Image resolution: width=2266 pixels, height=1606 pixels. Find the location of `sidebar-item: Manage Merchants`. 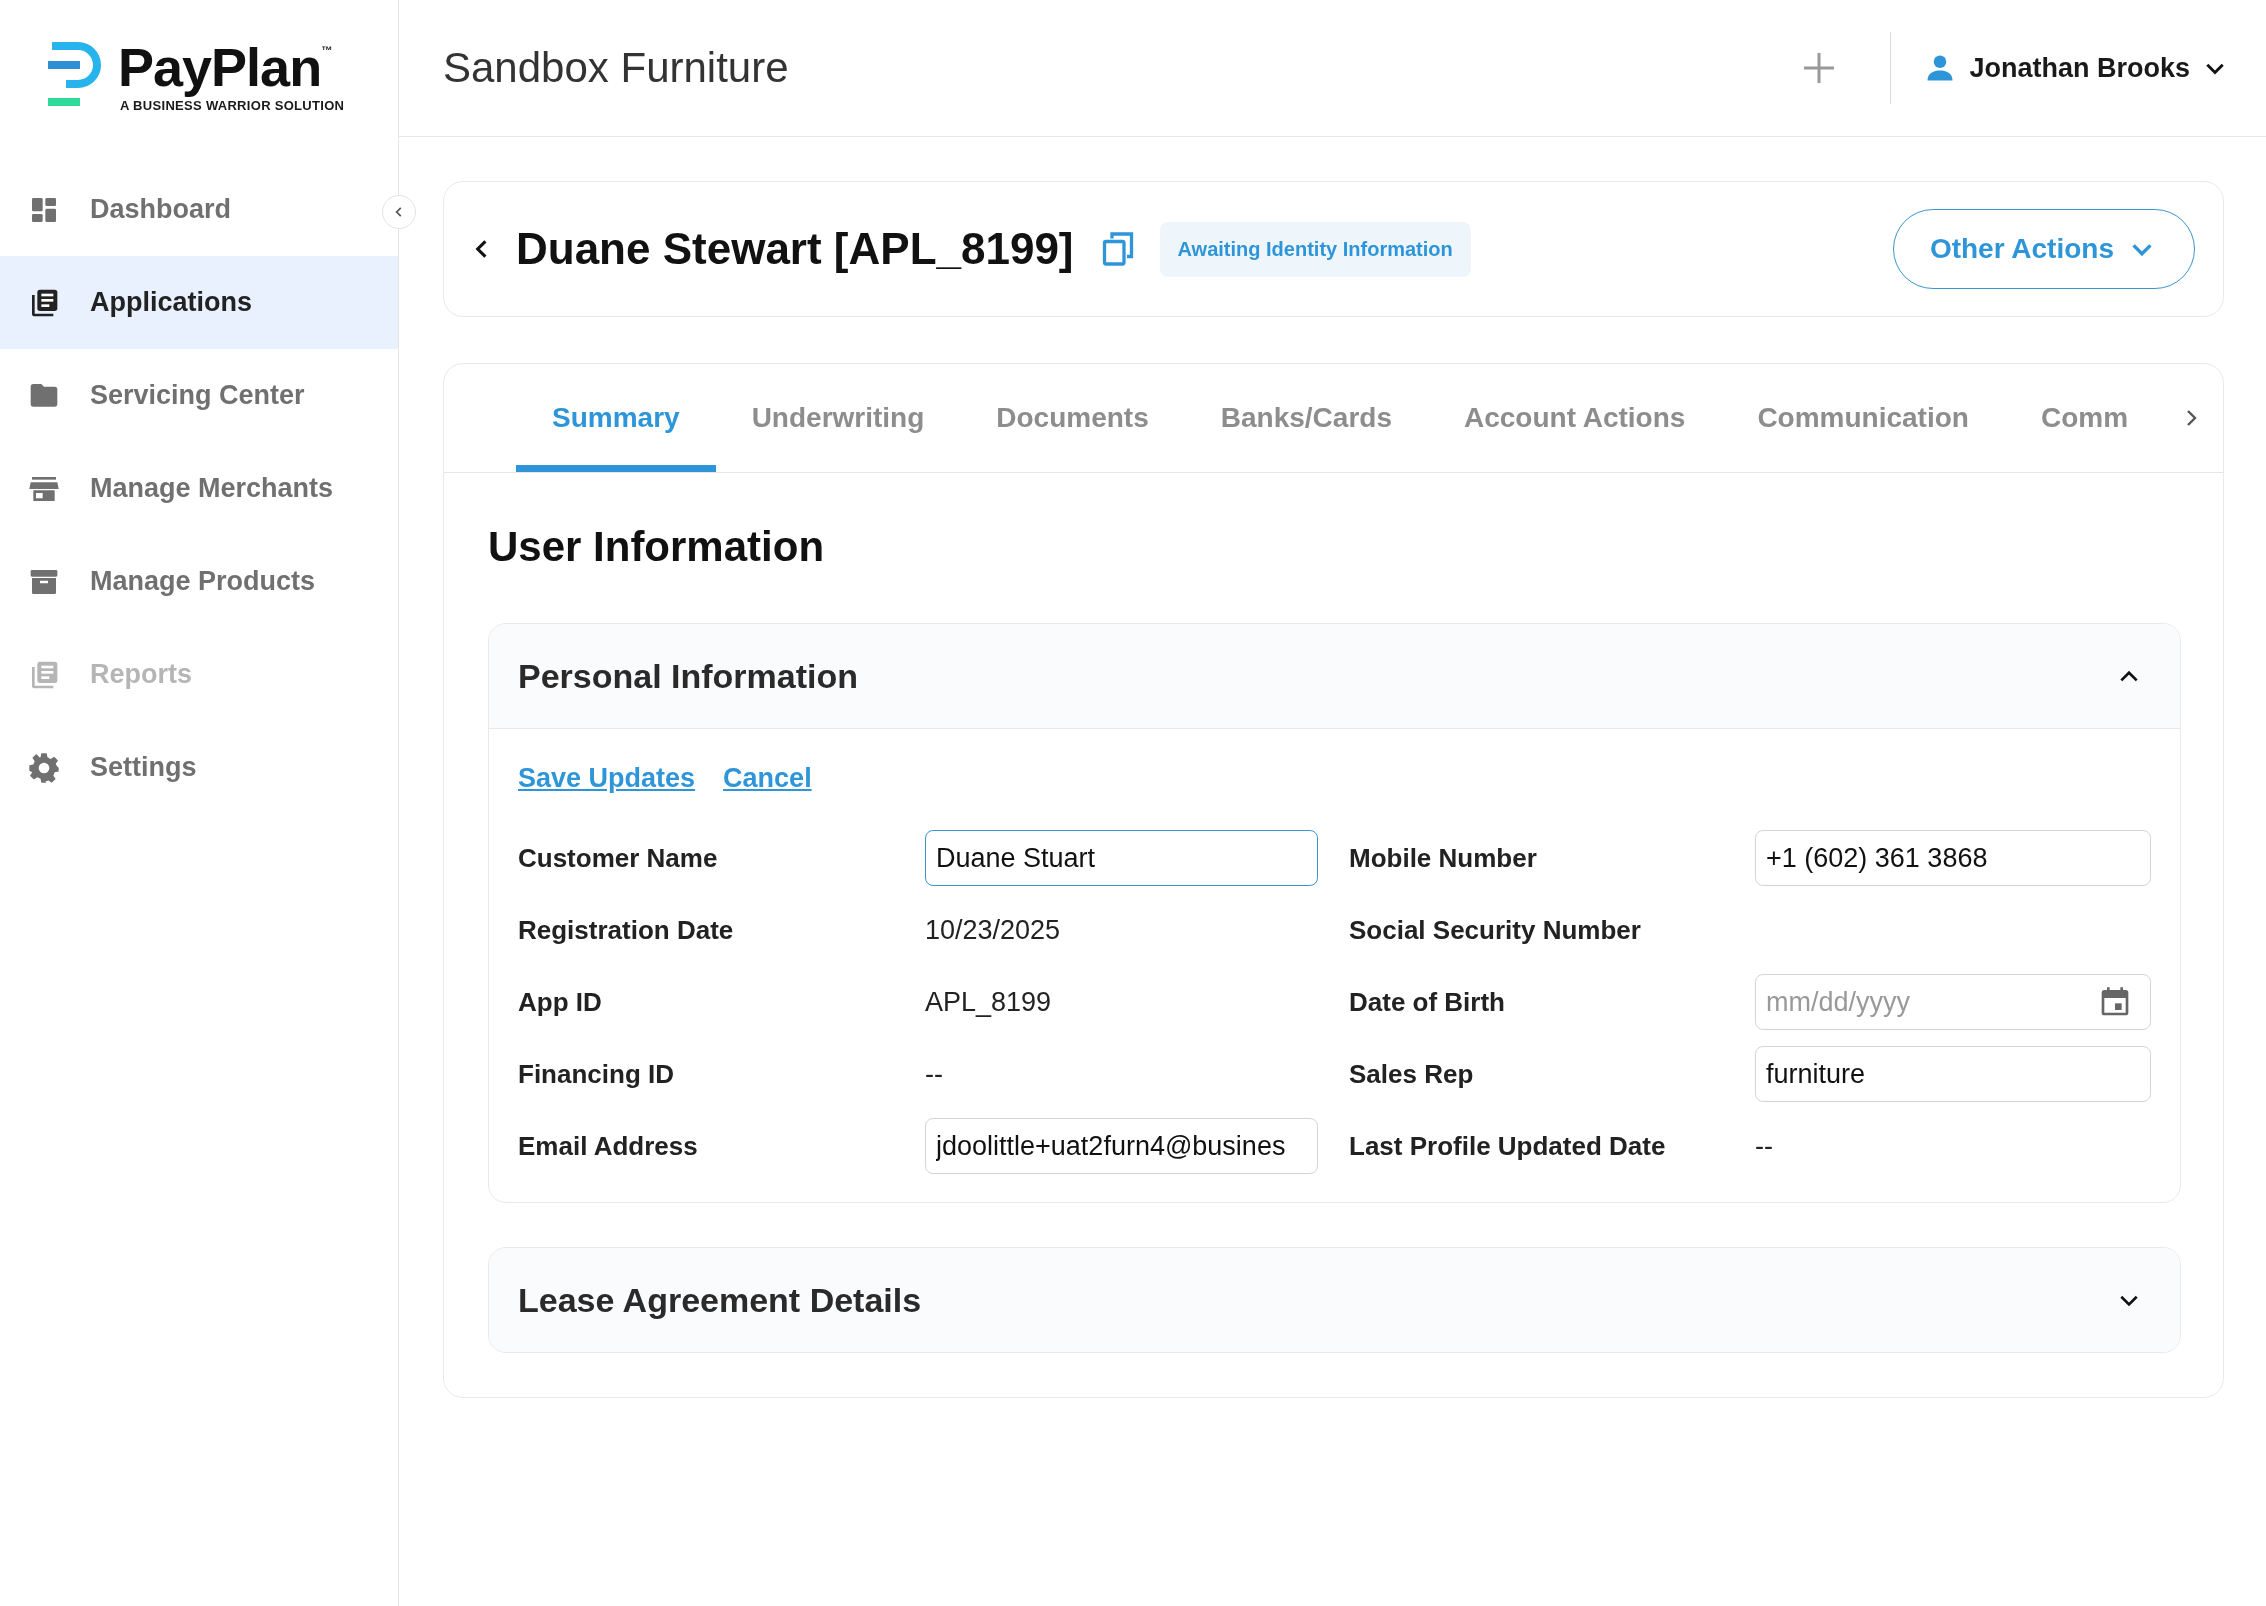

sidebar-item: Manage Merchants is located at coordinates (199, 488).